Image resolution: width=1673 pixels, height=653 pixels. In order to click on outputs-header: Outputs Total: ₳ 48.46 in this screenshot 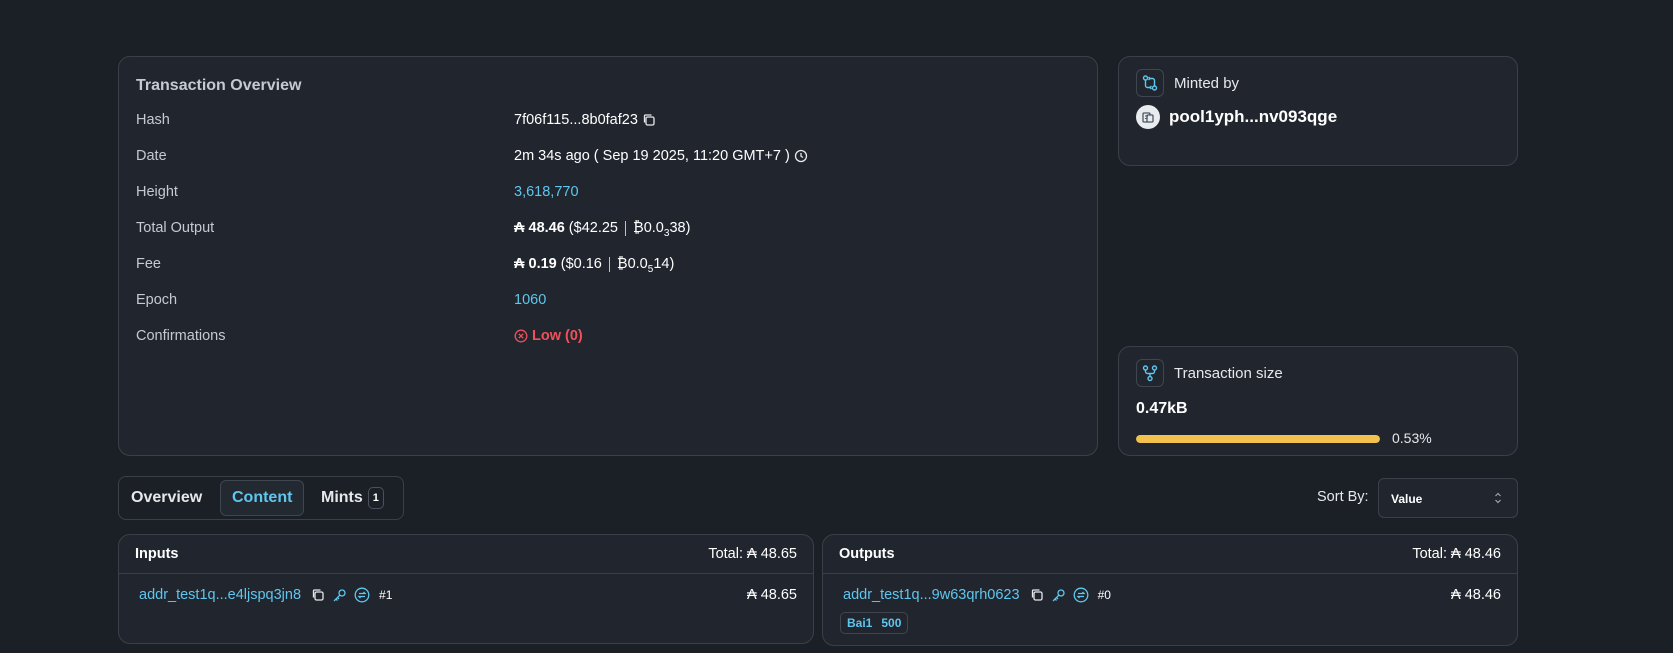, I will do `click(1170, 554)`.